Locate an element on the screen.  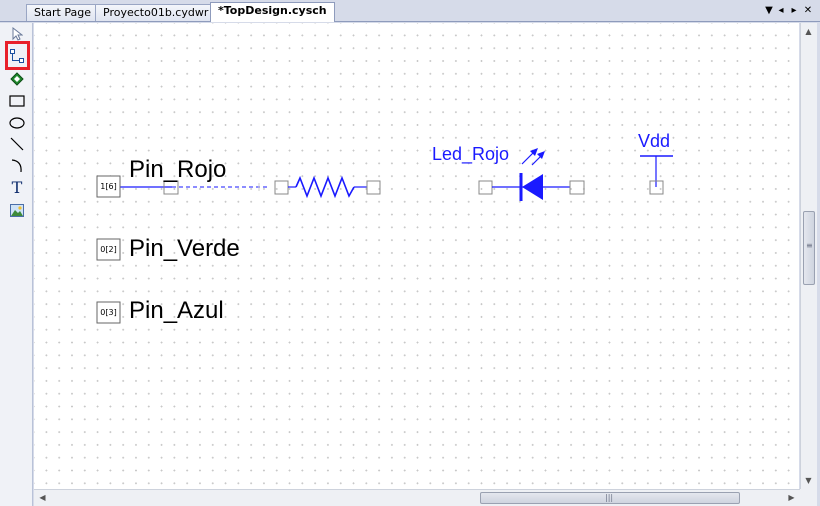
scroll-up-icon: ▲ is located at coordinates (808, 31).